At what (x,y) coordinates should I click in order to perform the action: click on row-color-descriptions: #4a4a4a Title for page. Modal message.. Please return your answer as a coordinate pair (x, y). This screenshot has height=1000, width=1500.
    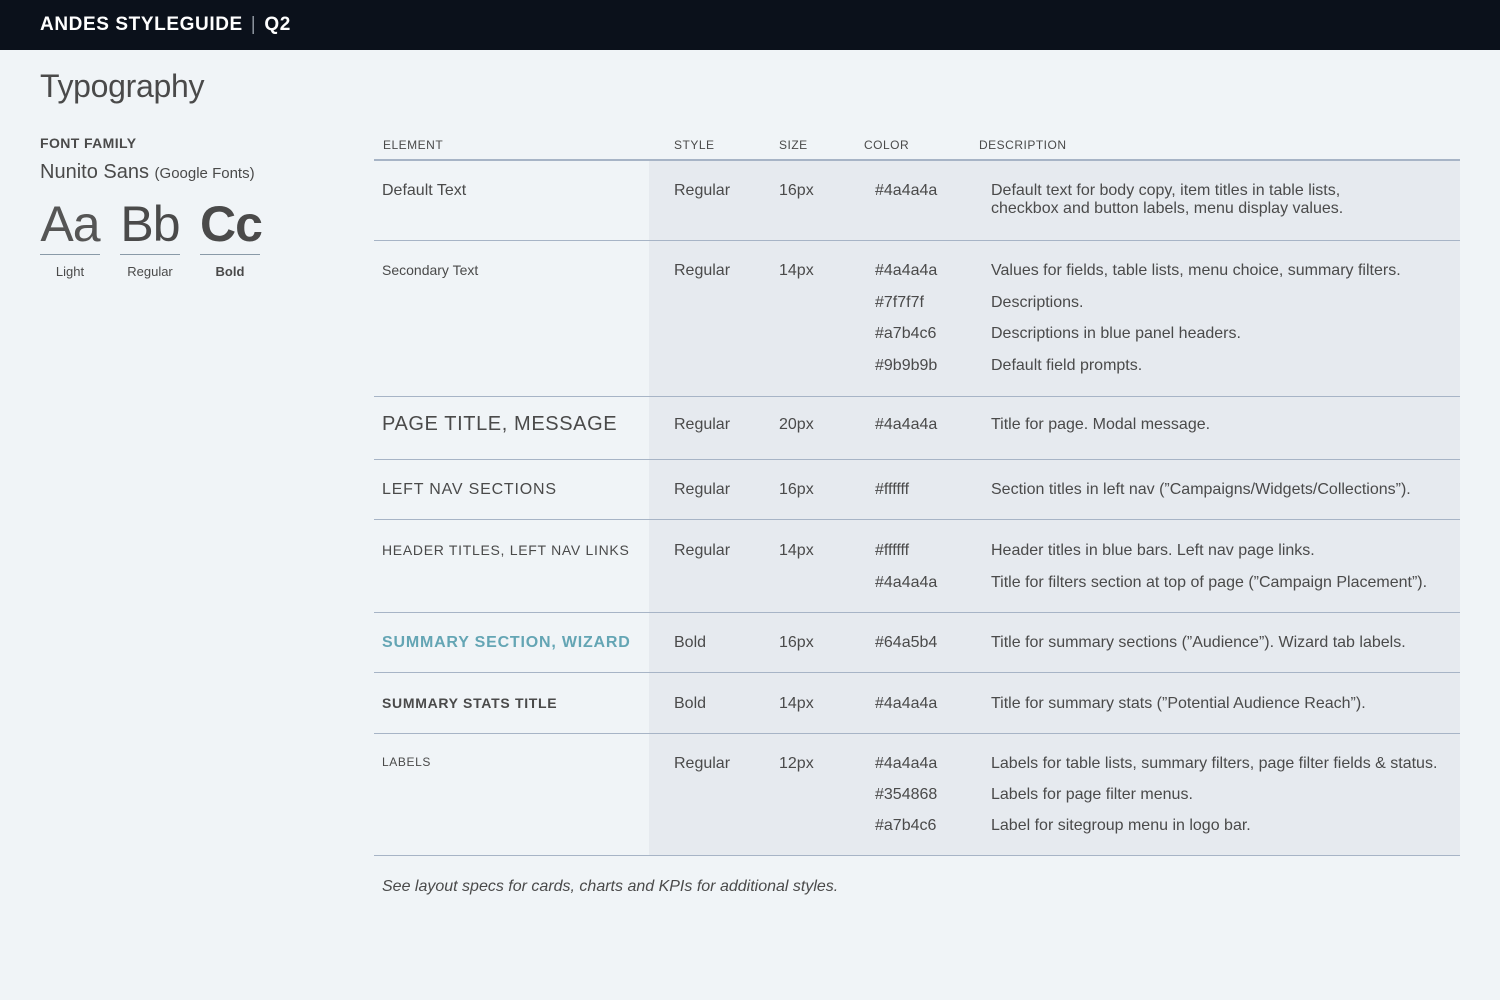
    Looking at the image, I should click on (1167, 437).